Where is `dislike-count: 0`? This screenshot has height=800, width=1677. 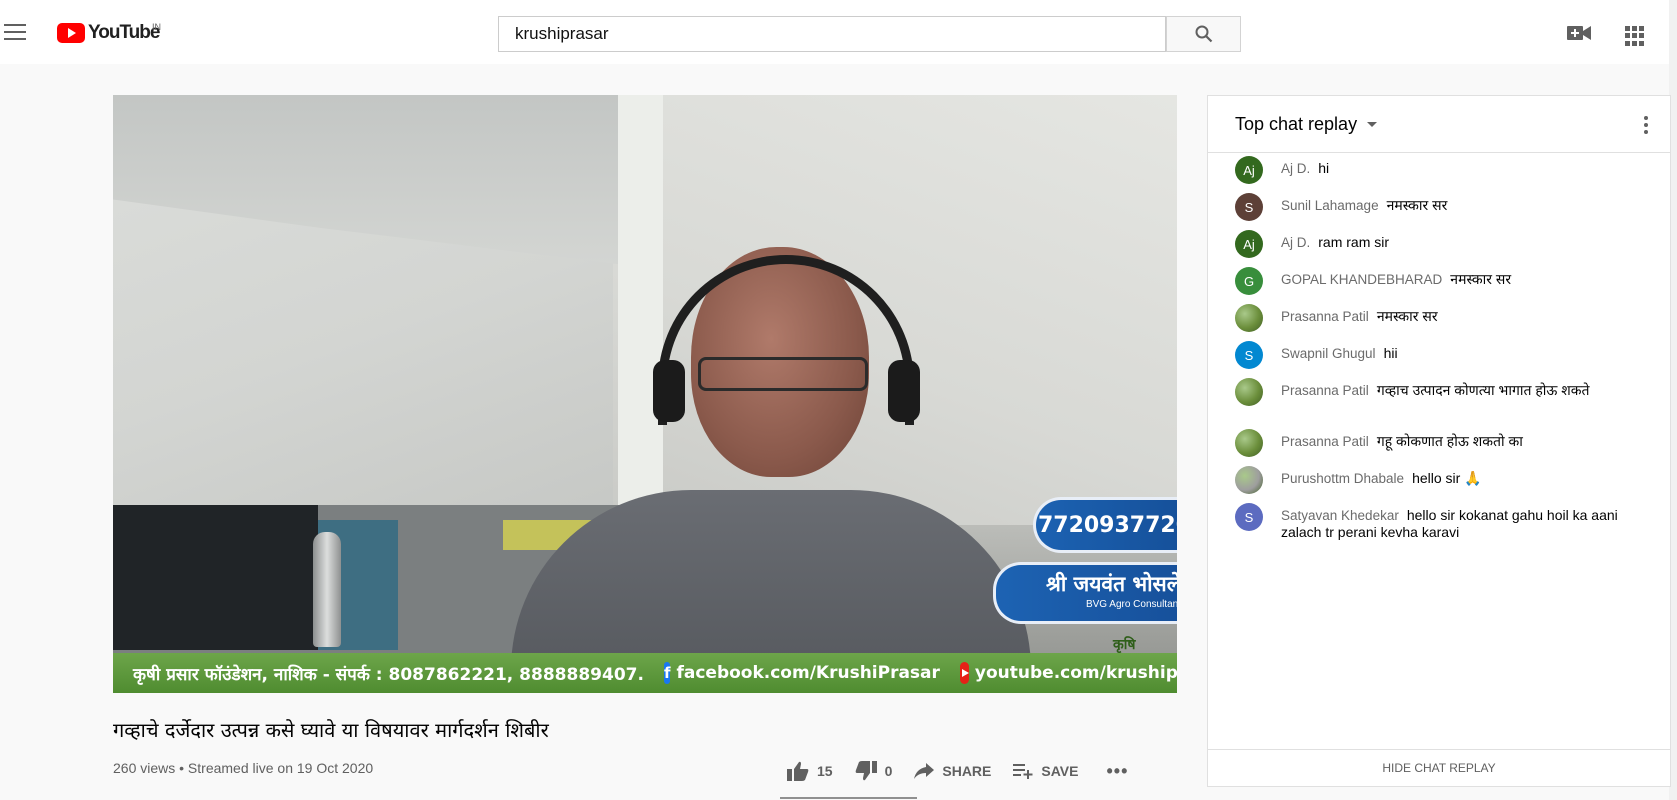 dislike-count: 0 is located at coordinates (888, 771).